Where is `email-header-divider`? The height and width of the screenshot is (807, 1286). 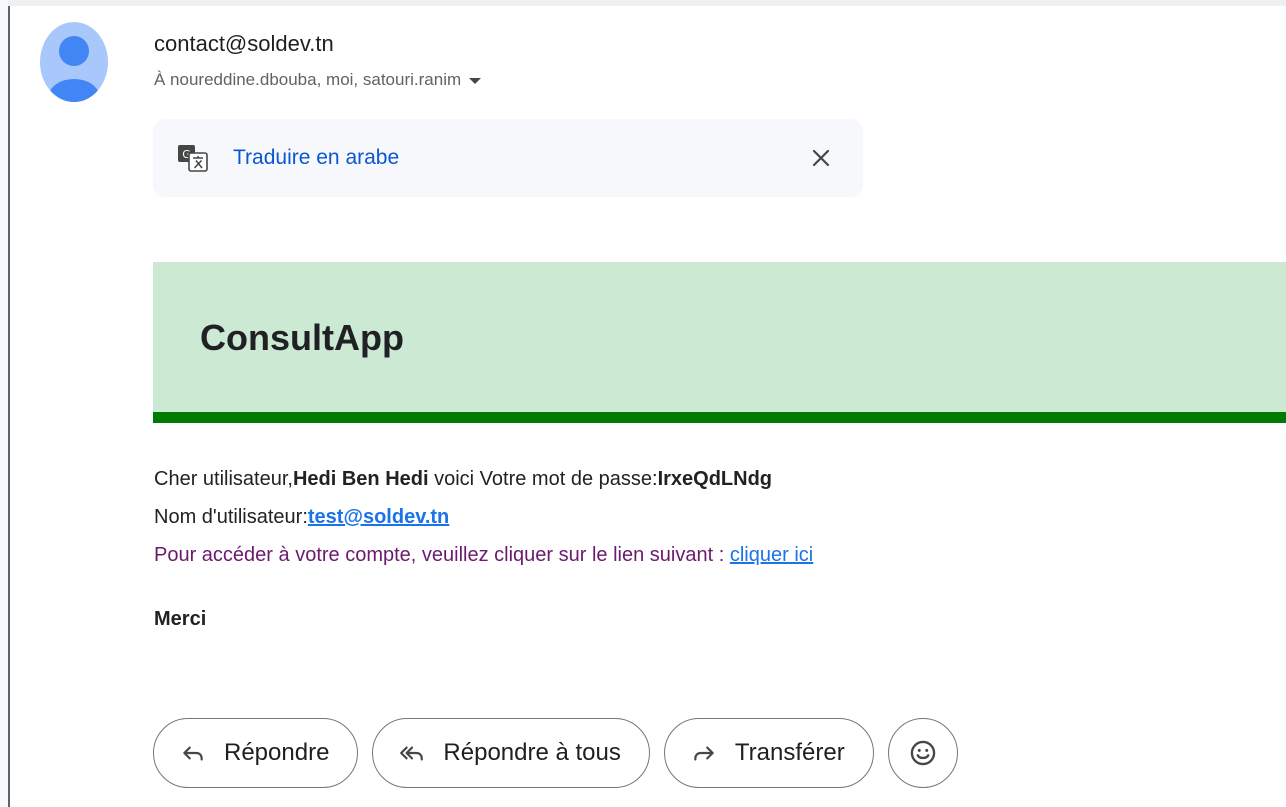
email-header-divider is located at coordinates (719, 417).